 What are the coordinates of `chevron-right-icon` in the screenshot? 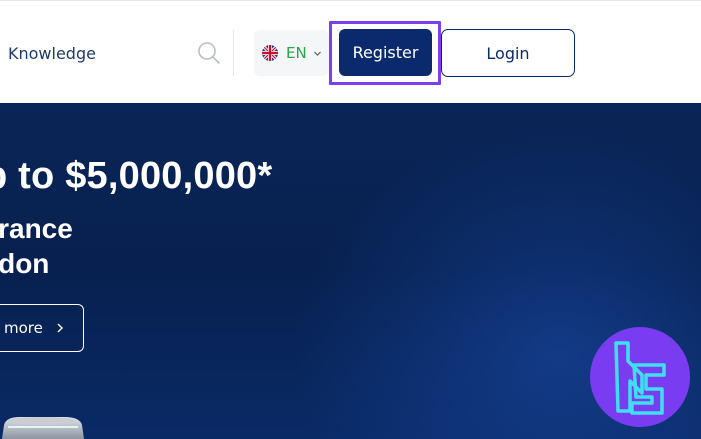 It's located at (60, 328).